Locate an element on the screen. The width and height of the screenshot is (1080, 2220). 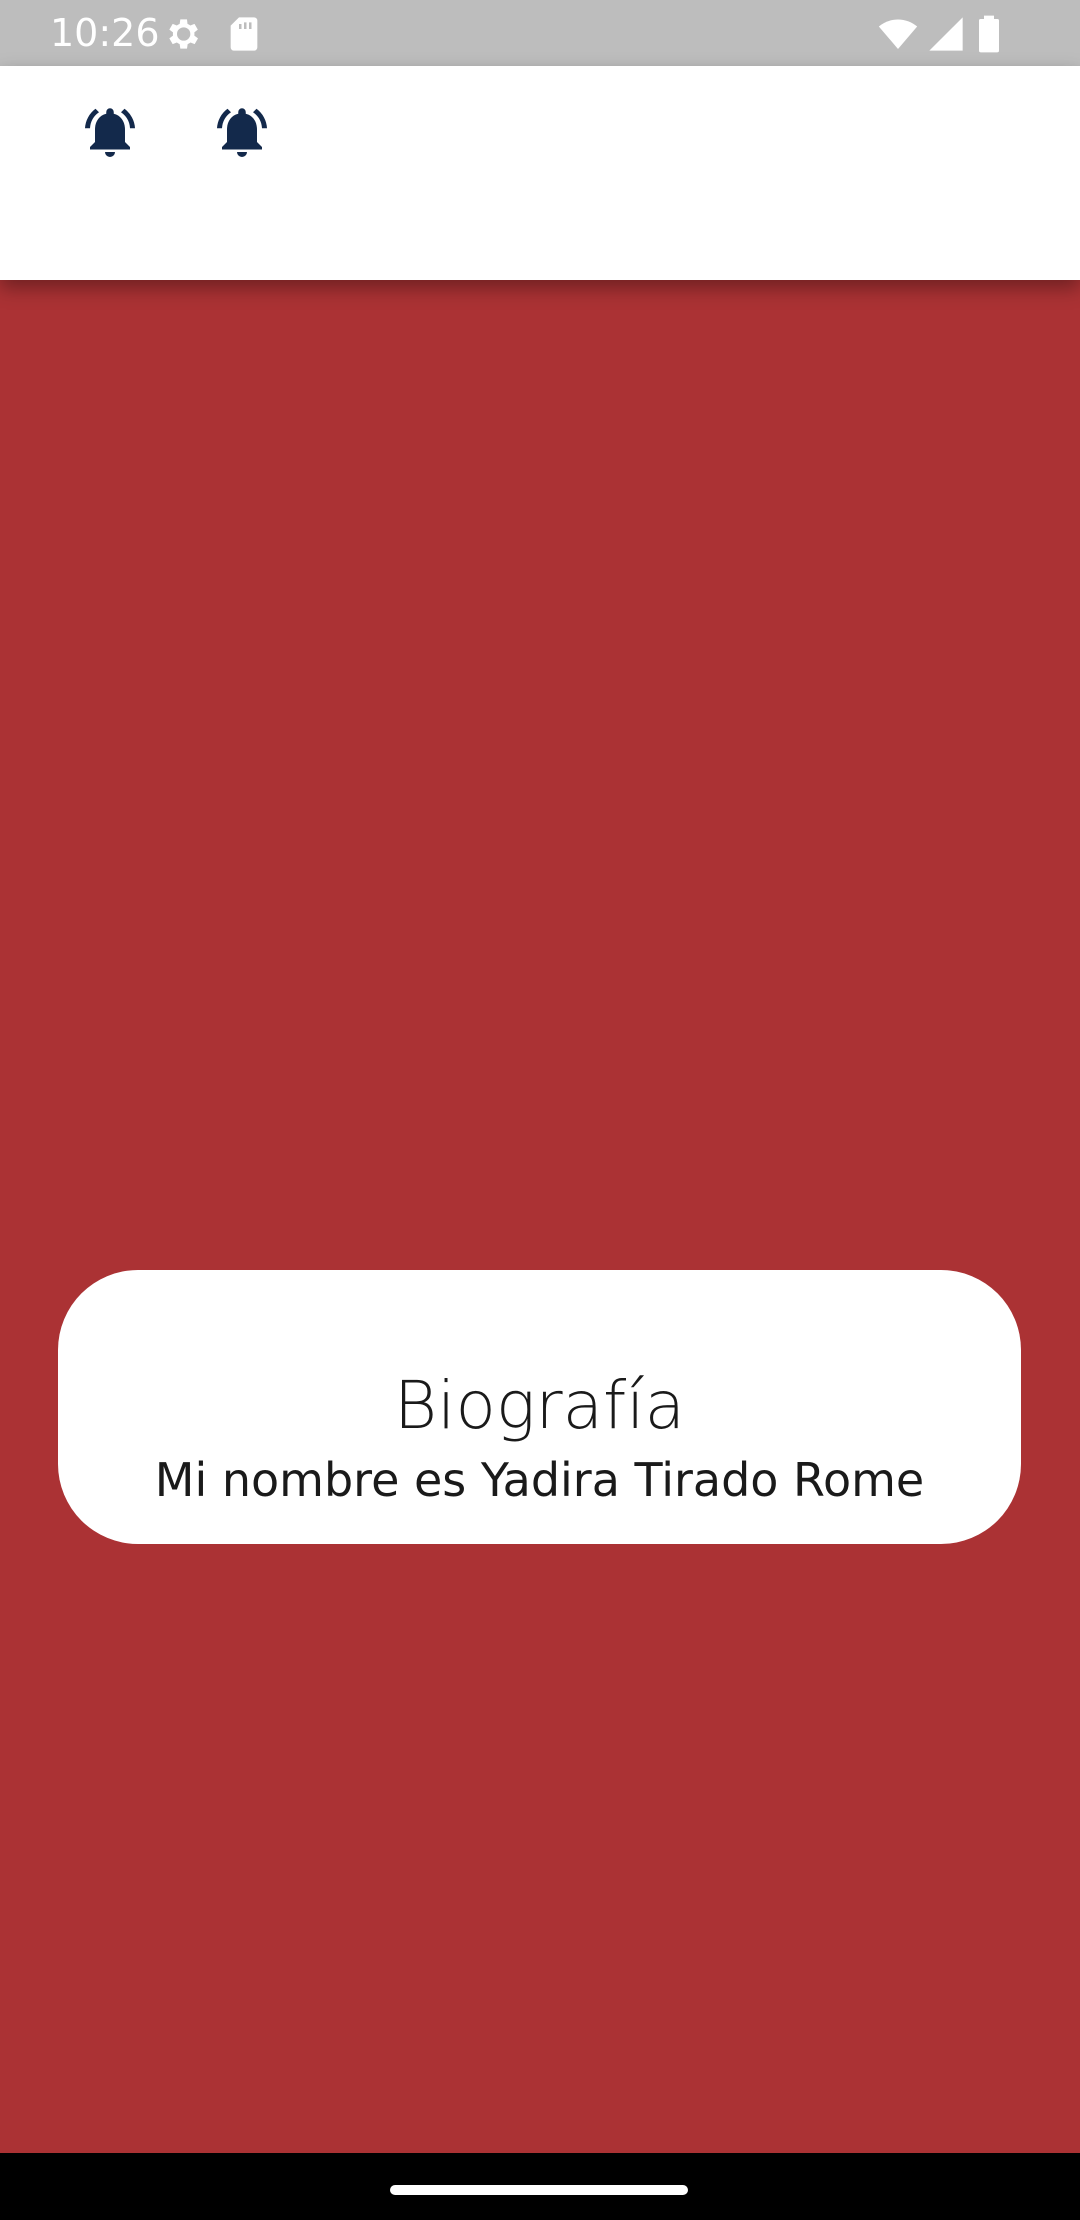
navigation-bar is located at coordinates (540, 2186).